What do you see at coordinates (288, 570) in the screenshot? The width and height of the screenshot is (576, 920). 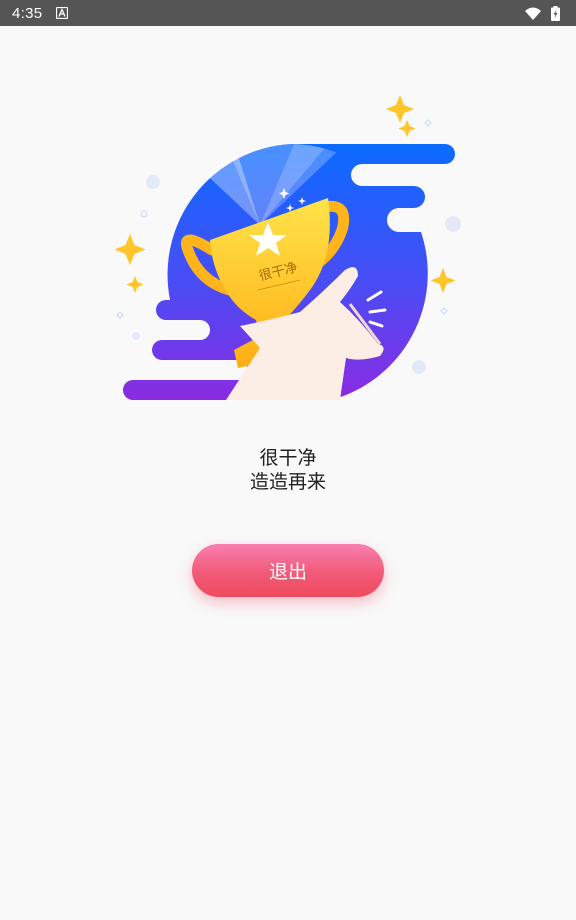 I see `exit-button: 退出` at bounding box center [288, 570].